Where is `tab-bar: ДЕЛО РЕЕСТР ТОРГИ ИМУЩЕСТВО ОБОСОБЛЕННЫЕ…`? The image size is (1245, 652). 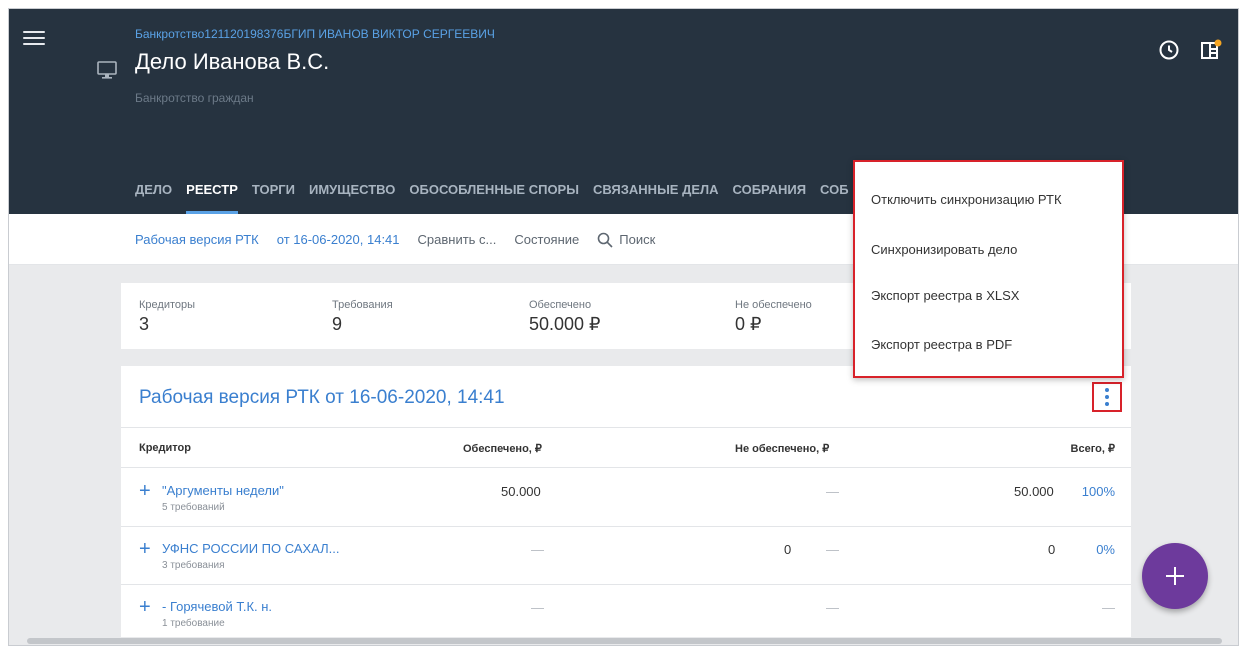
tab-bar: ДЕЛО РЕЕСТР ТОРГИ ИМУЩЕСТВО ОБОСОБЛЕННЫЕ… is located at coordinates (492, 196).